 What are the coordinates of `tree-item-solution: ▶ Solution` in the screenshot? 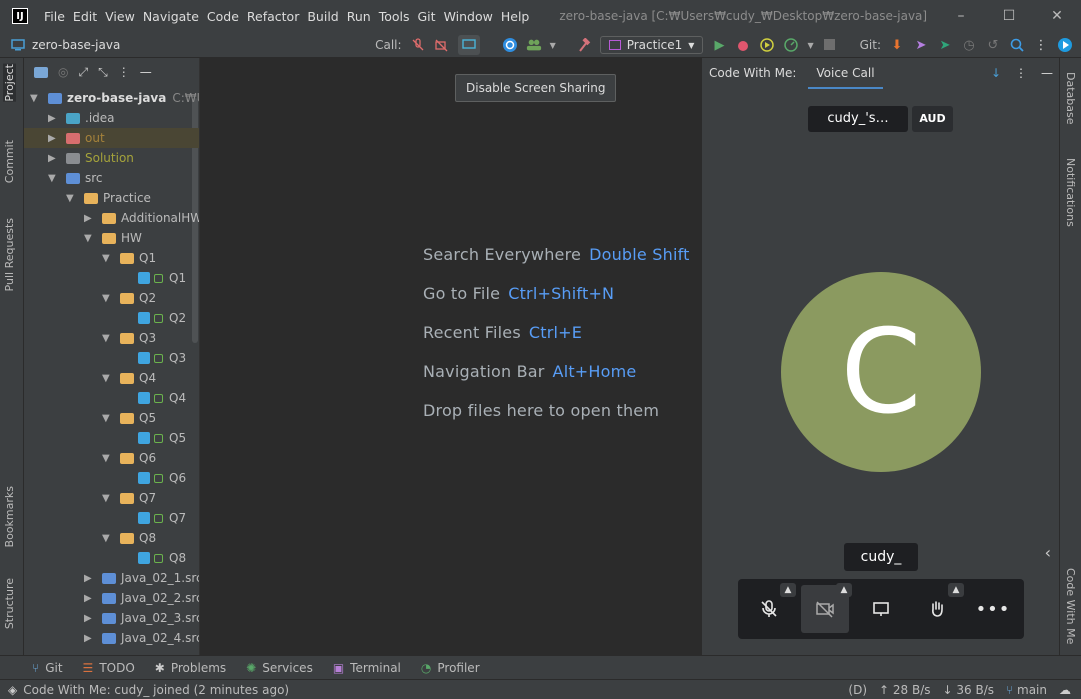 It's located at (91, 158).